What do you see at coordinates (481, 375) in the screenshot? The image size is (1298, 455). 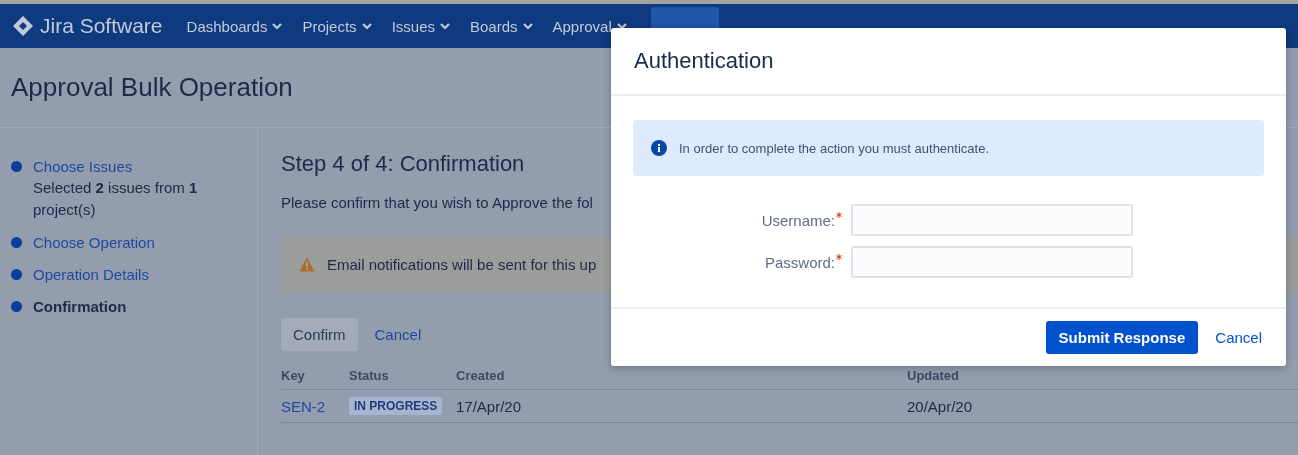 I see `column-header: Created` at bounding box center [481, 375].